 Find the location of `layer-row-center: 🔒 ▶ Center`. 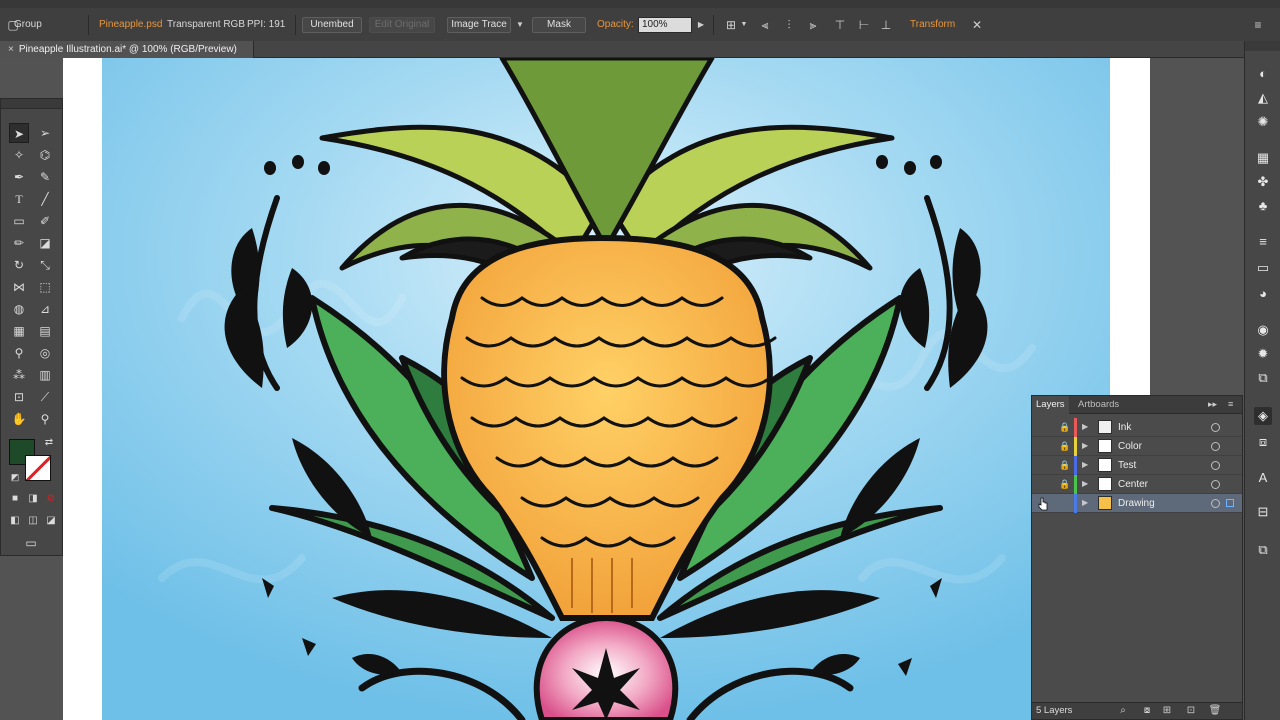

layer-row-center: 🔒 ▶ Center is located at coordinates (1137, 484).